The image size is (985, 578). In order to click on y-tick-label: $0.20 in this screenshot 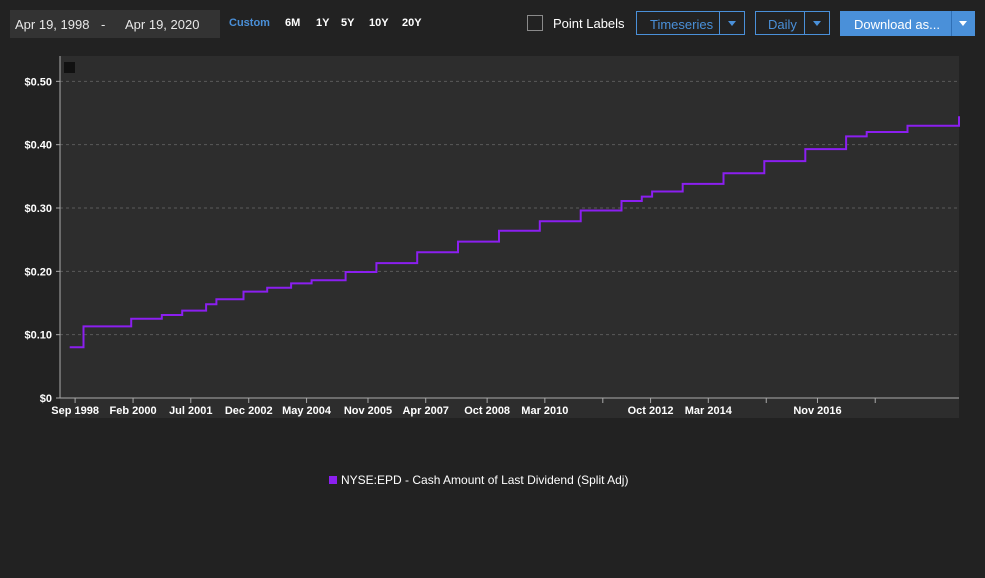, I will do `click(38, 272)`.